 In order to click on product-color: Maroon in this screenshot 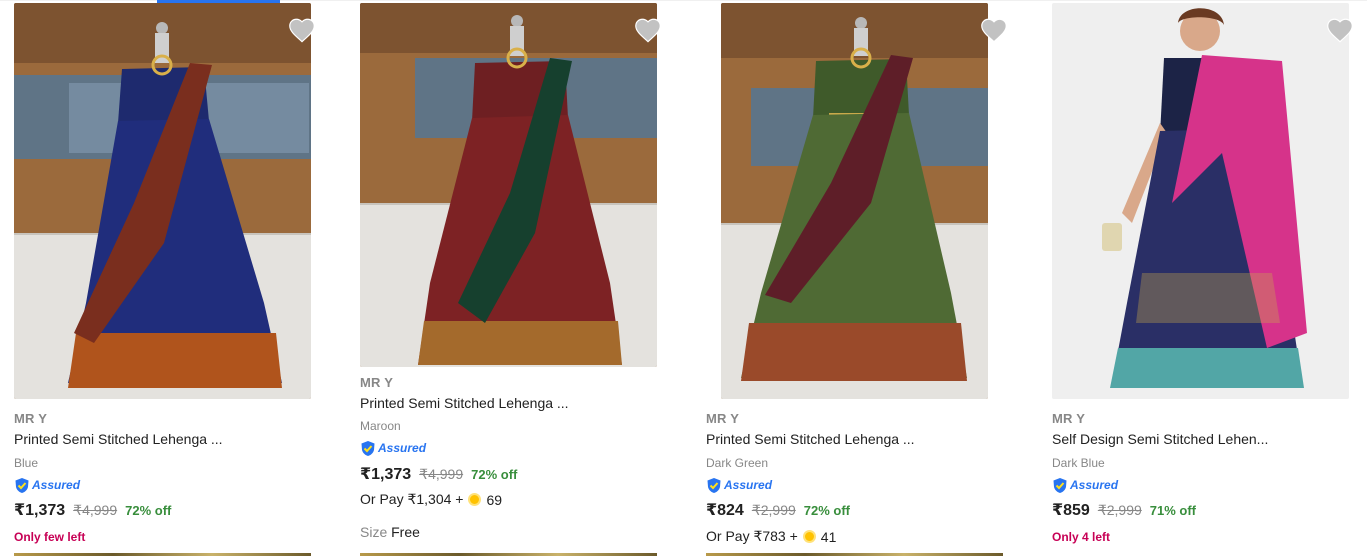, I will do `click(380, 426)`.